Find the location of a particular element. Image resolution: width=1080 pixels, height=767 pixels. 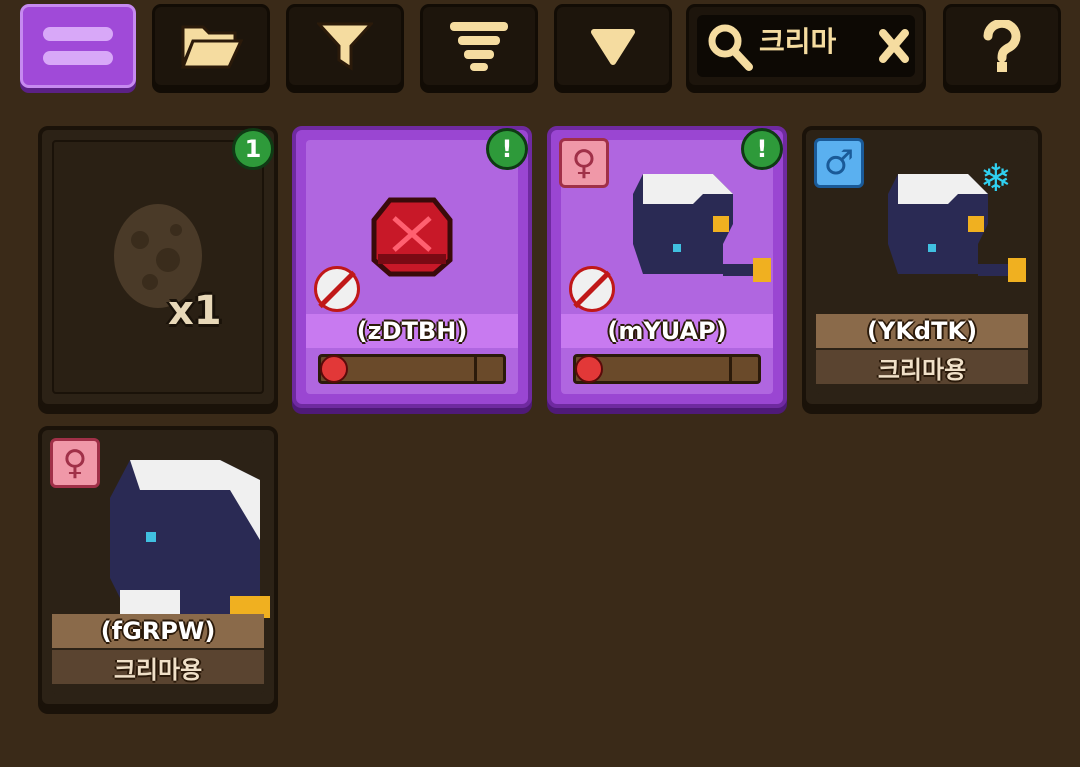

close-x-icon is located at coordinates (894, 48).